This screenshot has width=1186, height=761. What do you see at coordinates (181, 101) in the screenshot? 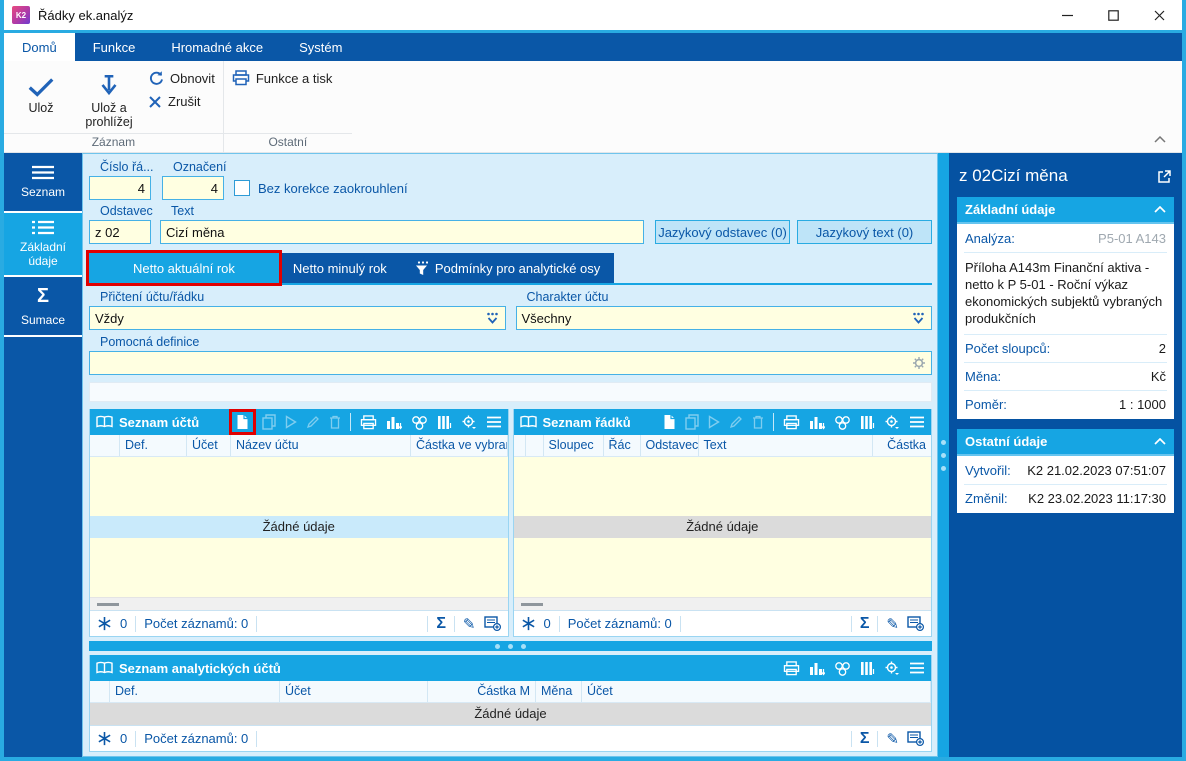
I see `cancel-button: Zrušit` at bounding box center [181, 101].